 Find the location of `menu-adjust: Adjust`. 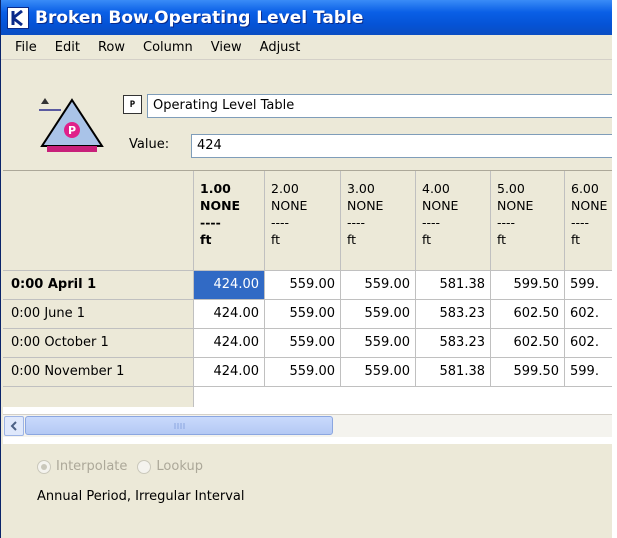

menu-adjust: Adjust is located at coordinates (280, 47).